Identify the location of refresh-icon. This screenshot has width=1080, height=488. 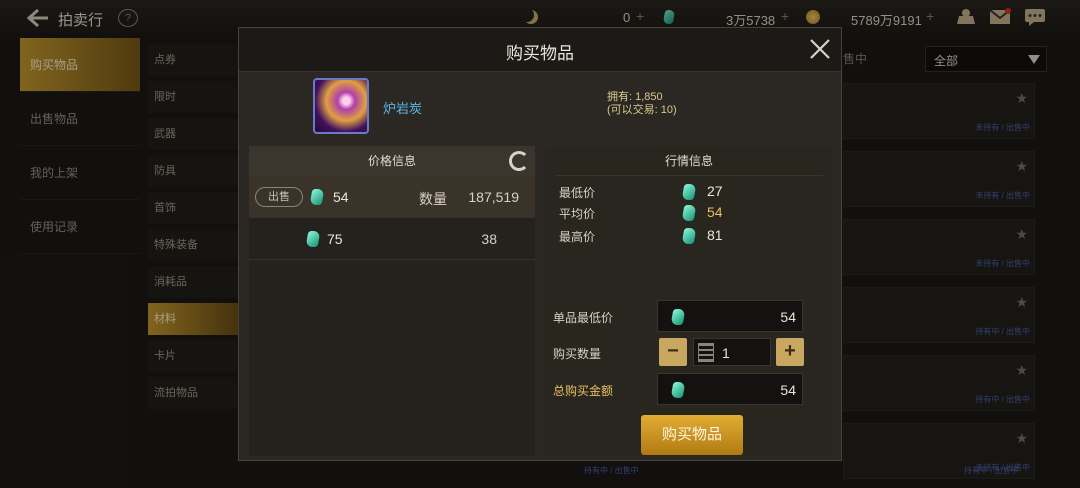
(519, 161).